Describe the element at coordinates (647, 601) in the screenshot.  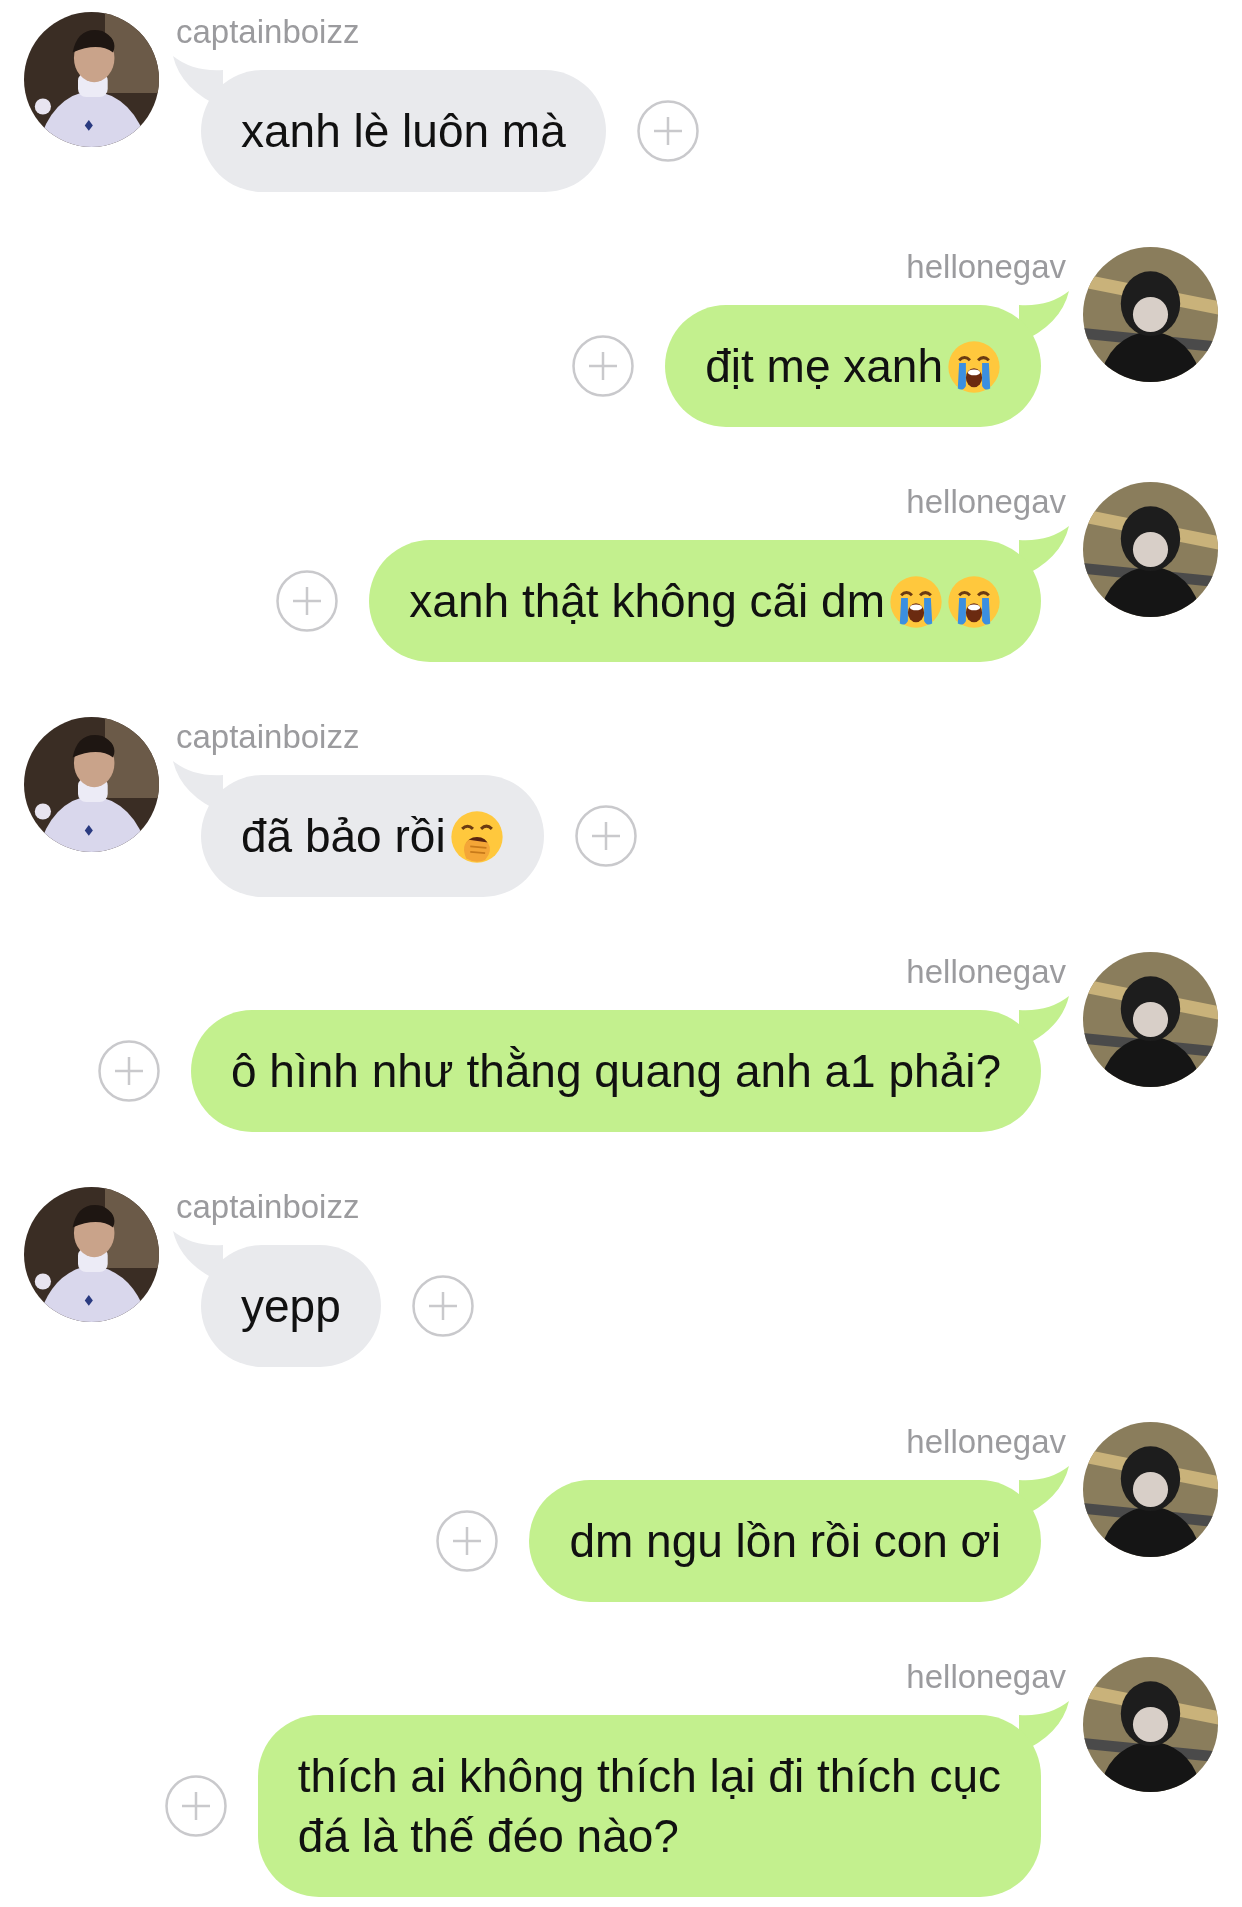
I see `message-text: xanh thật không cãi dm` at that location.